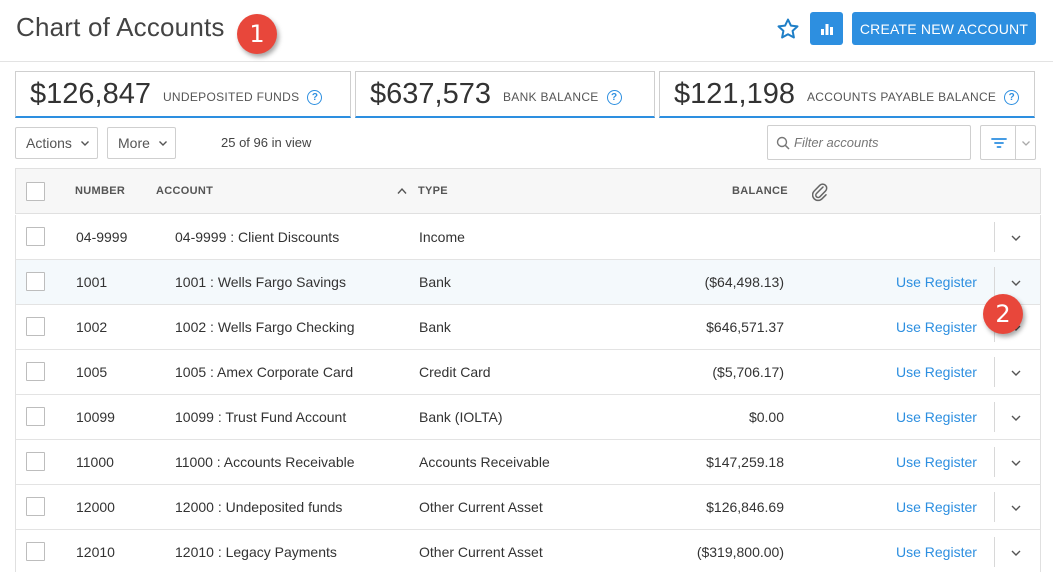 The height and width of the screenshot is (572, 1053). I want to click on filter-icon, so click(998, 142).